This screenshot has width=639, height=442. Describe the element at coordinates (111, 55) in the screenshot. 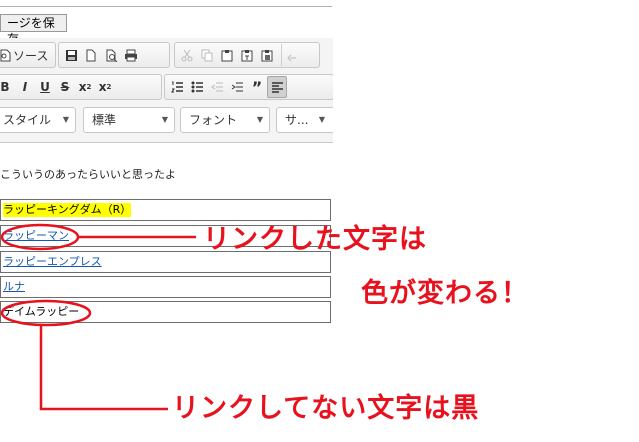

I see `preview-icon` at that location.